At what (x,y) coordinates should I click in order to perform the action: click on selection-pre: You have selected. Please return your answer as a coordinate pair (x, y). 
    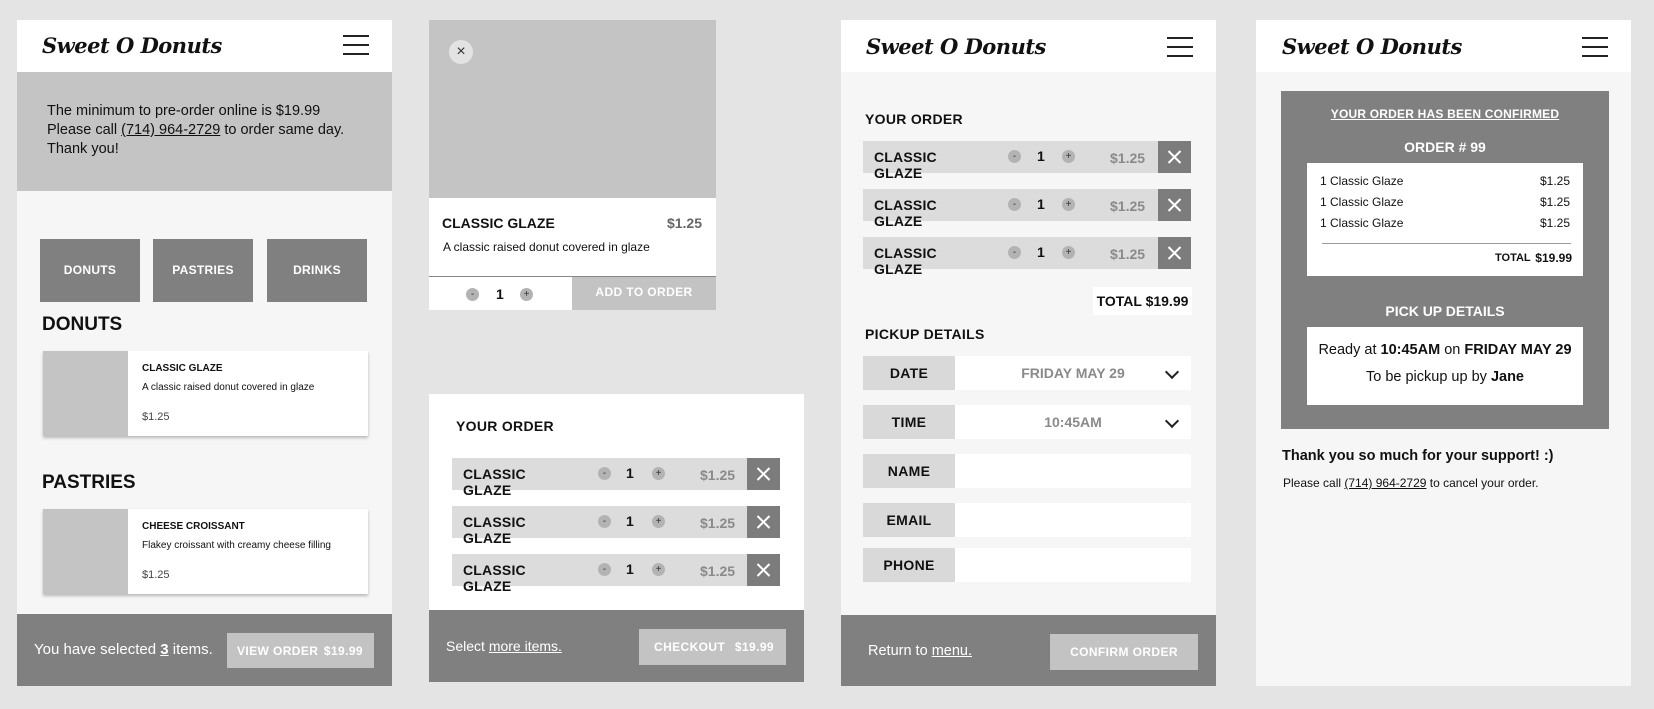
    Looking at the image, I should click on (95, 649).